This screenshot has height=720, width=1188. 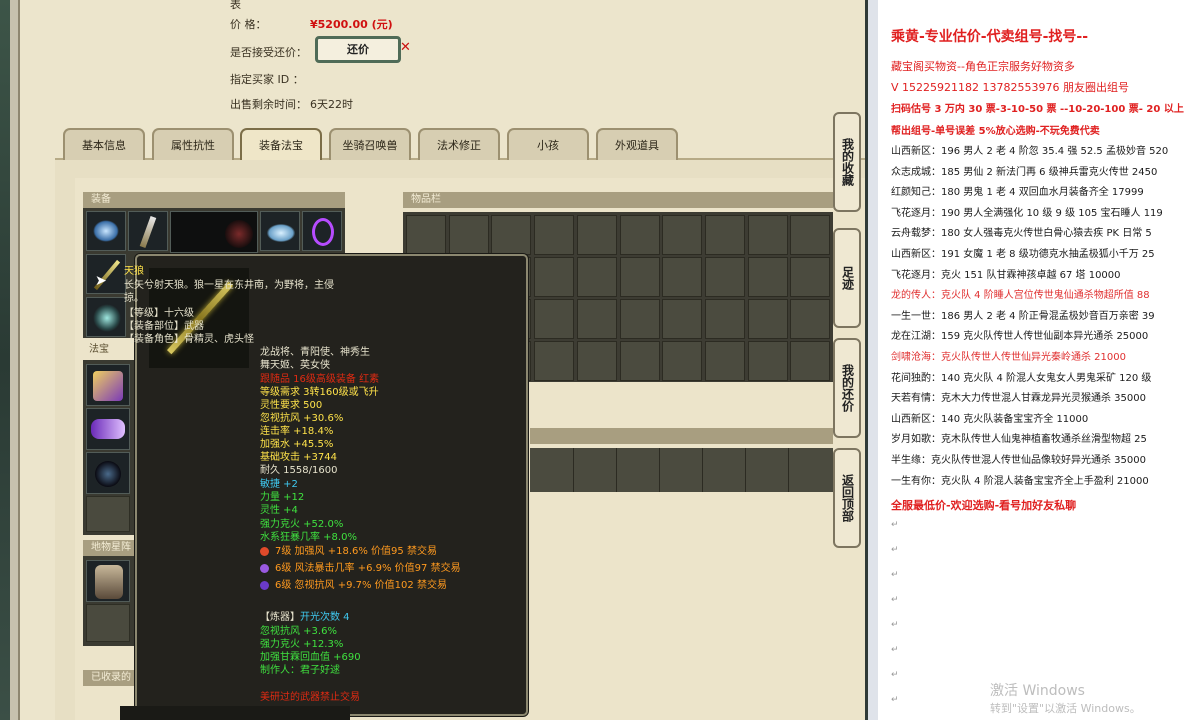 I want to click on tab-spell-mods: 法术修正, so click(x=459, y=144).